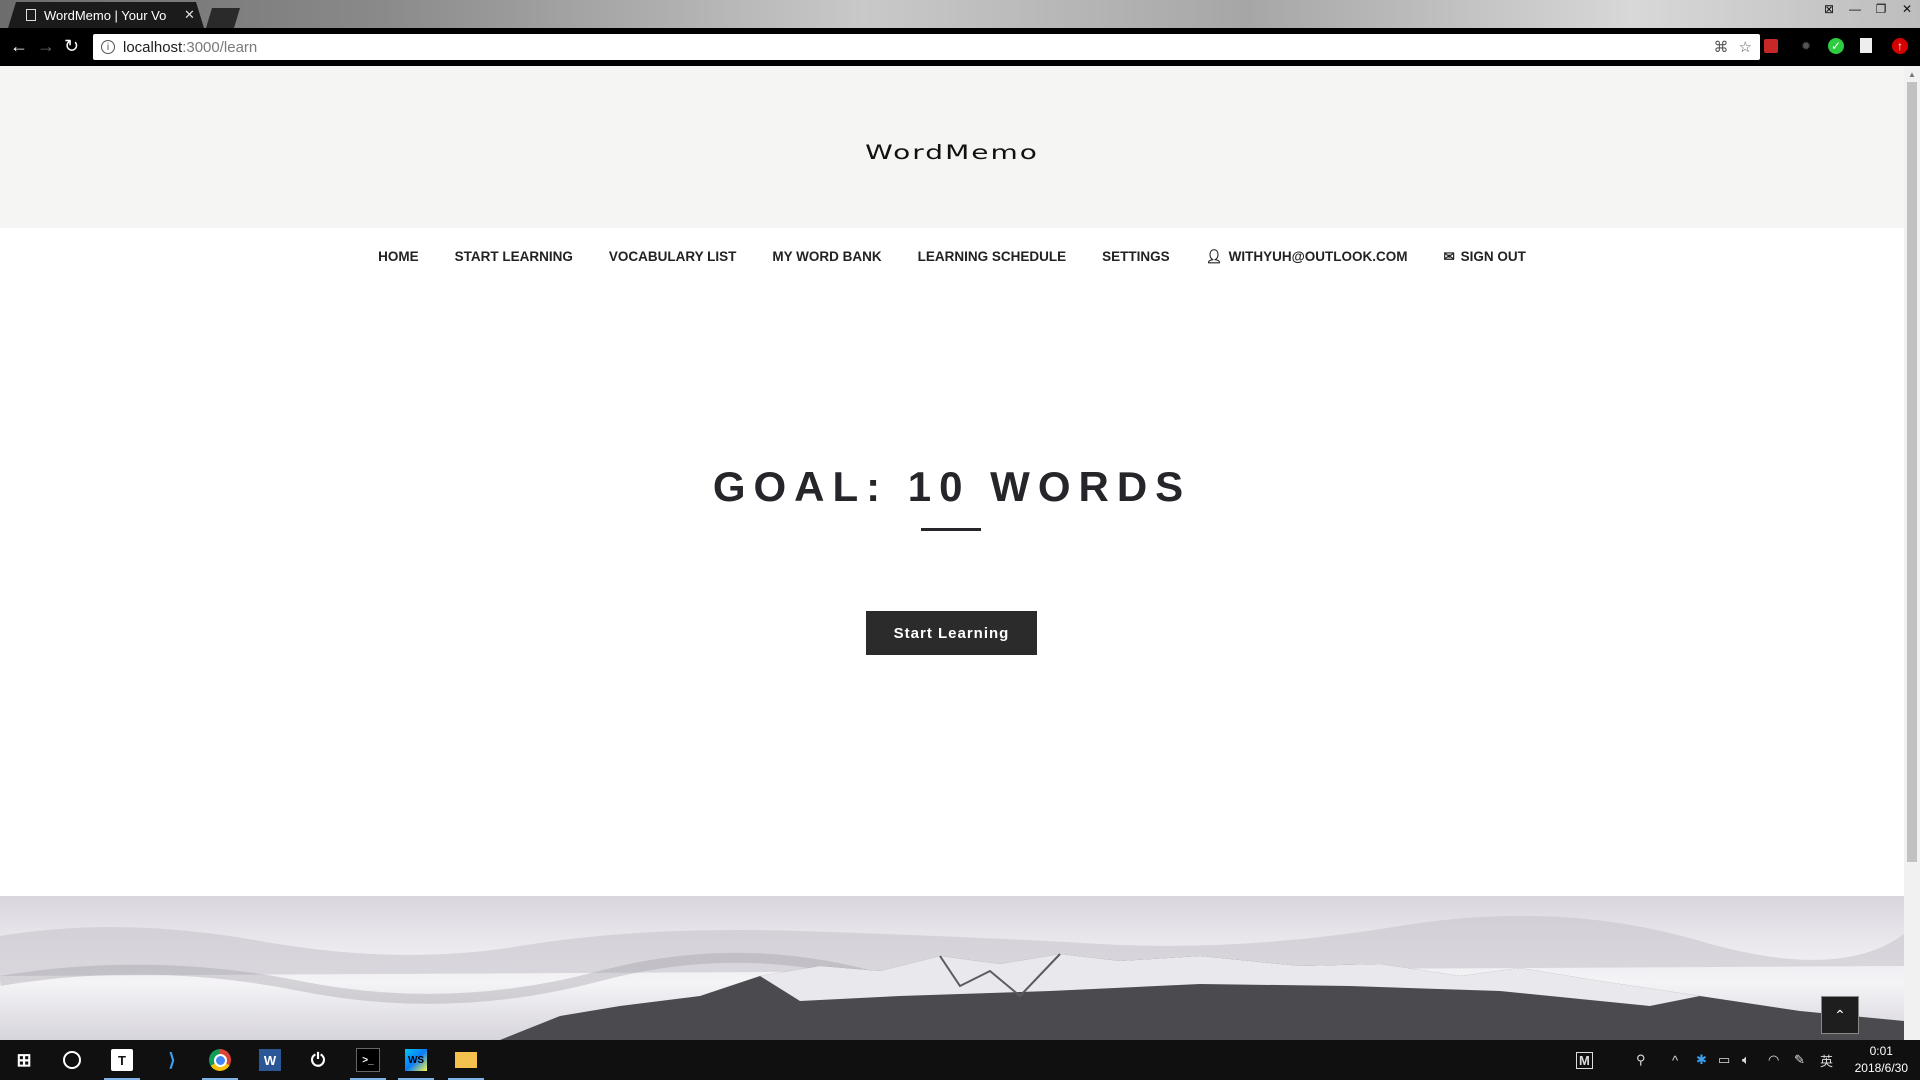  What do you see at coordinates (1485, 257) in the screenshot?
I see `nav-sign-out: ✉︎ SIGN OUT` at bounding box center [1485, 257].